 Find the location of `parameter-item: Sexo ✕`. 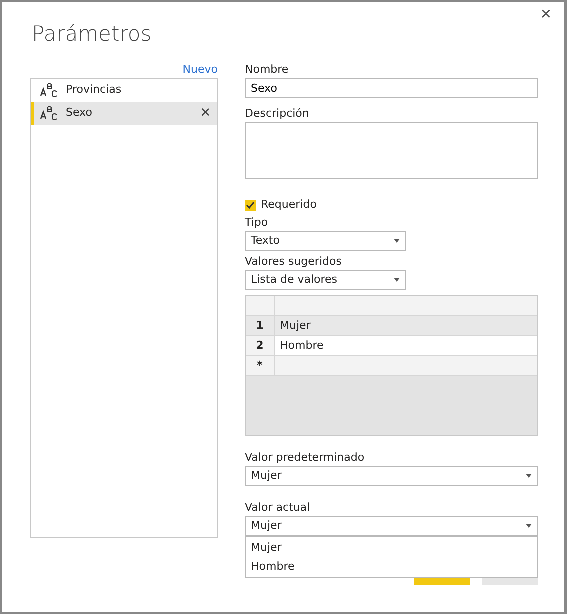

parameter-item: Sexo ✕ is located at coordinates (124, 113).